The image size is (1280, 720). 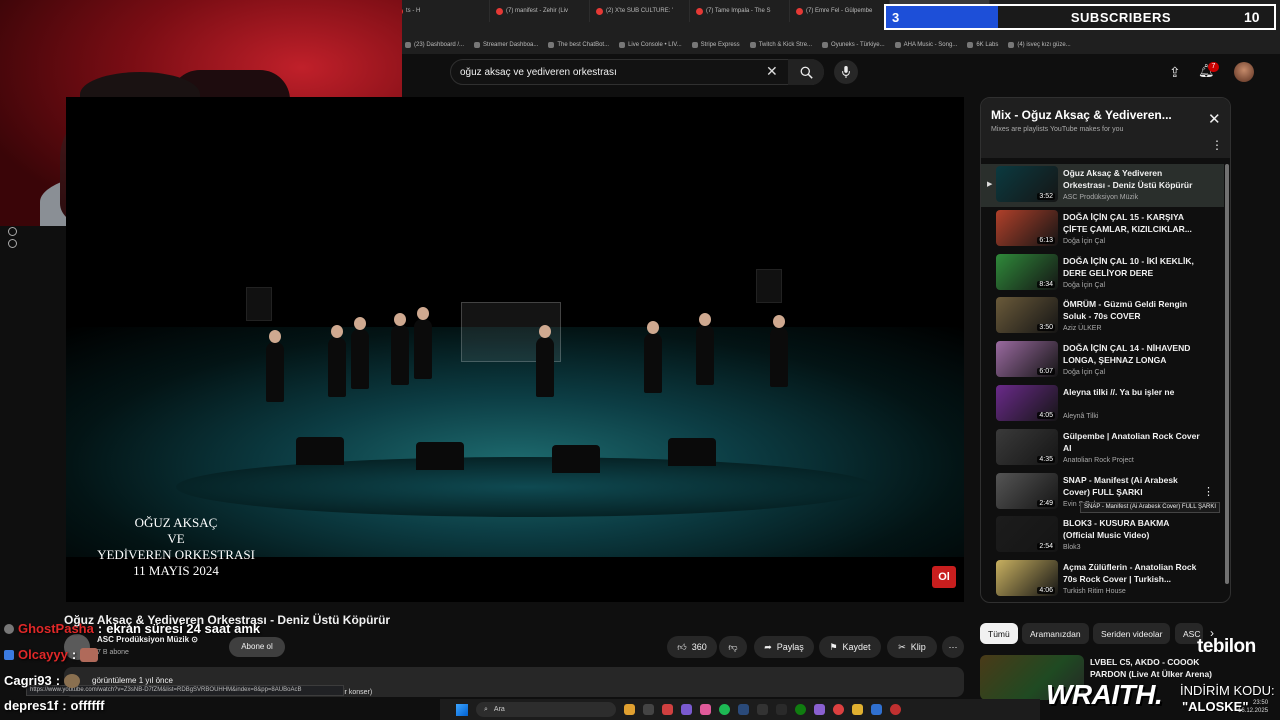 I want to click on bookmark-item: 6K Labs, so click(x=982, y=45).